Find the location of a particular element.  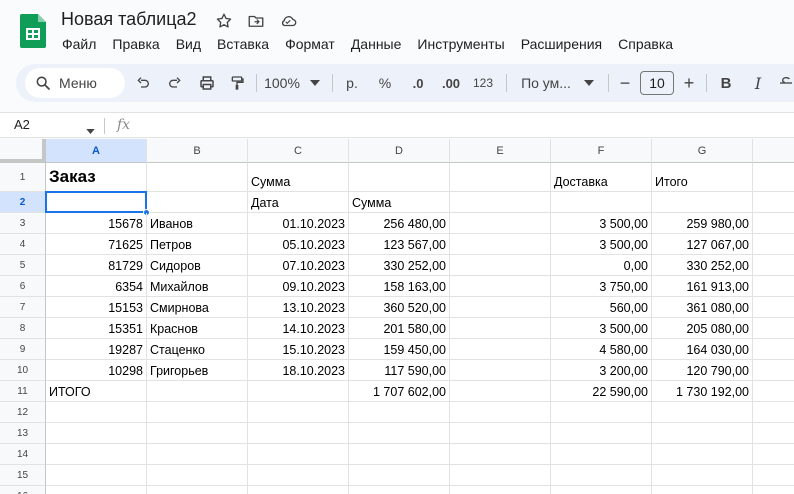

cell-e13 is located at coordinates (500, 433).